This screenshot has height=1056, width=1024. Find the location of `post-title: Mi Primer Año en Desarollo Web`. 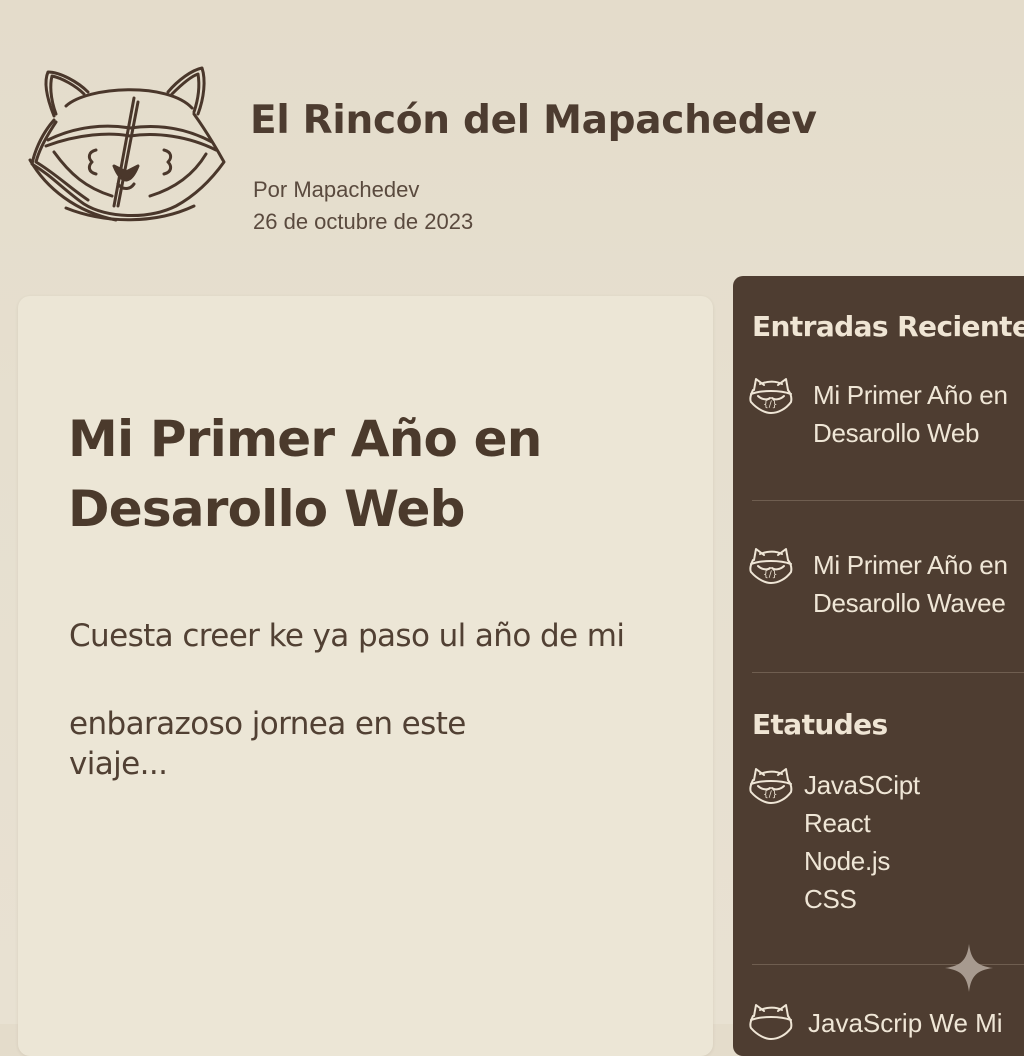

post-title: Mi Primer Año en Desarollo Web is located at coordinates (368, 474).